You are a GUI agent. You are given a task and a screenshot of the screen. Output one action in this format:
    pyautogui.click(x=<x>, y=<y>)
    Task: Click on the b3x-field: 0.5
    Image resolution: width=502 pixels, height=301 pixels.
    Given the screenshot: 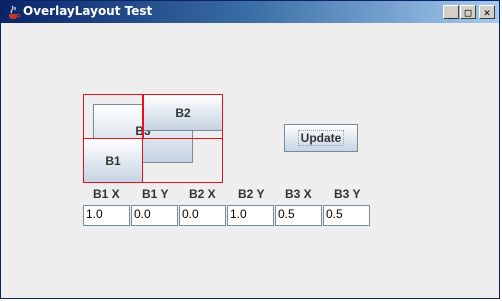 What is the action you would take?
    pyautogui.click(x=298, y=215)
    